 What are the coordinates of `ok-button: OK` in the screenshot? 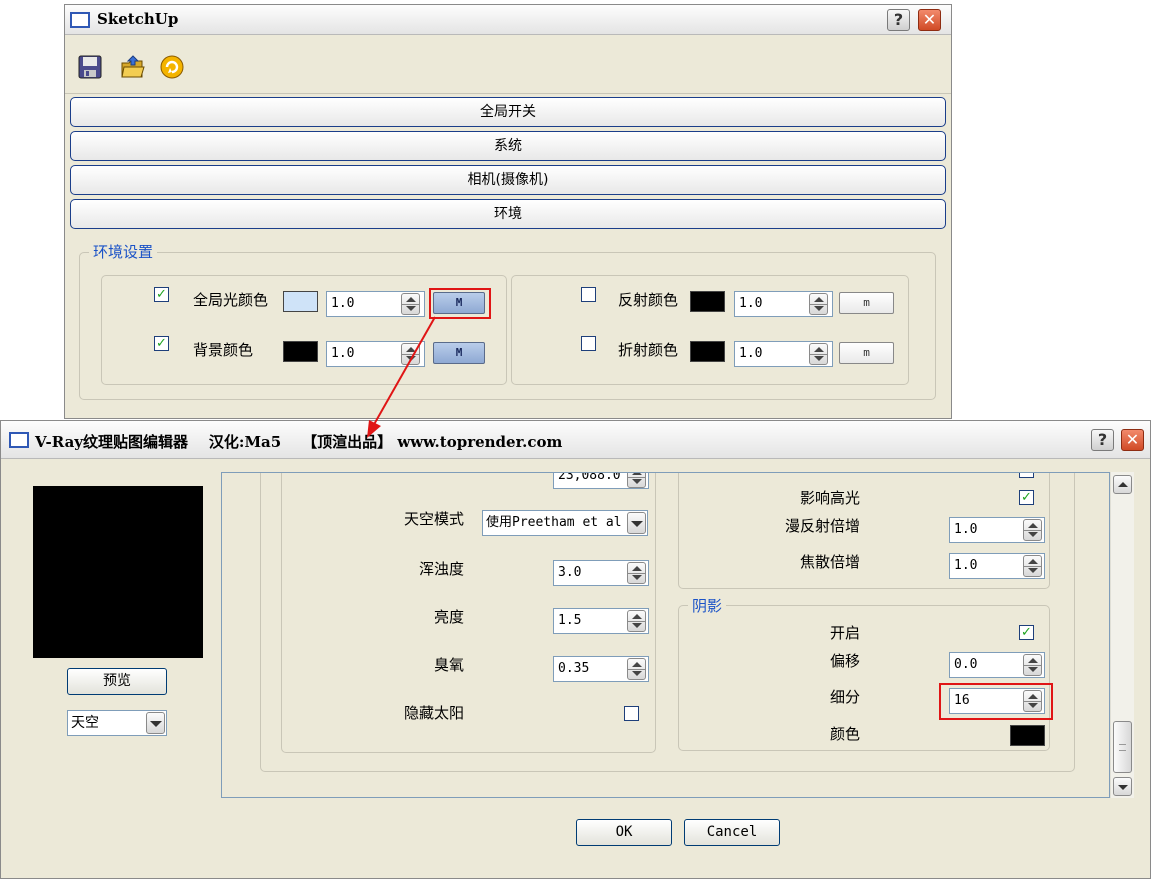 It's located at (624, 832).